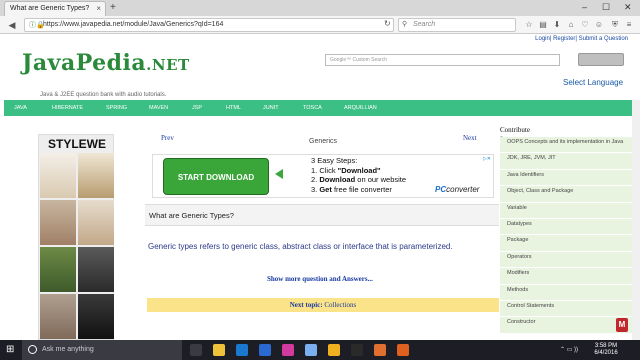 This screenshot has height=360, width=640. Describe the element at coordinates (387, 23) in the screenshot. I see `reload-icon: ↻` at that location.